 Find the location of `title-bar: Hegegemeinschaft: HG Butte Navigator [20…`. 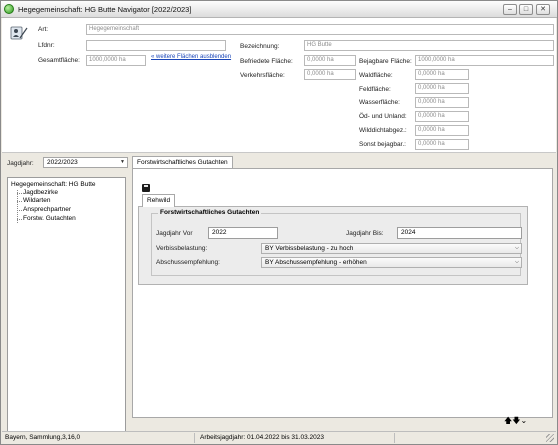

title-bar: Hegegemeinschaft: HG Butte Navigator [20… is located at coordinates (279, 9).